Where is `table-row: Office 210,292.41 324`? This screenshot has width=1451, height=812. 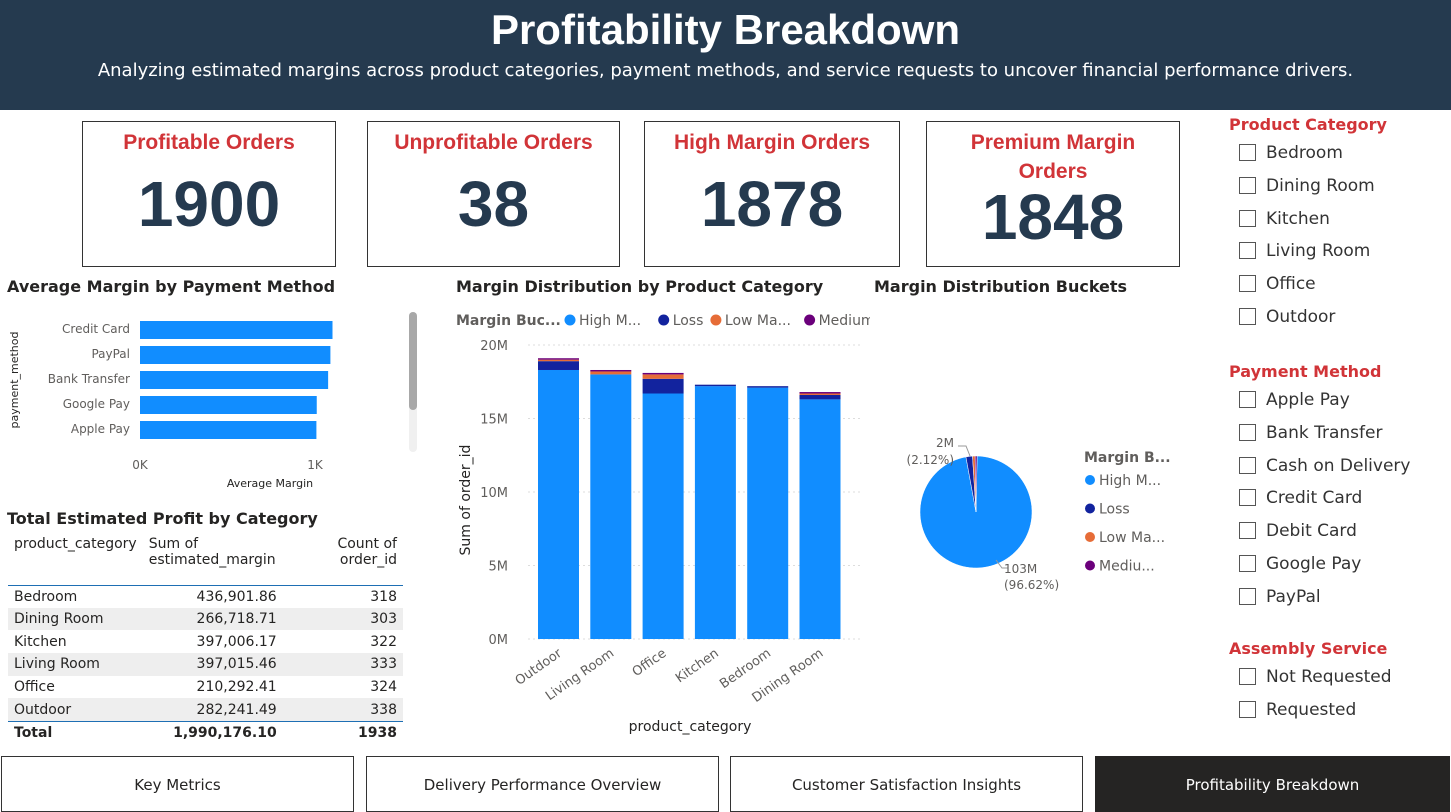
table-row: Office 210,292.41 324 is located at coordinates (205, 687).